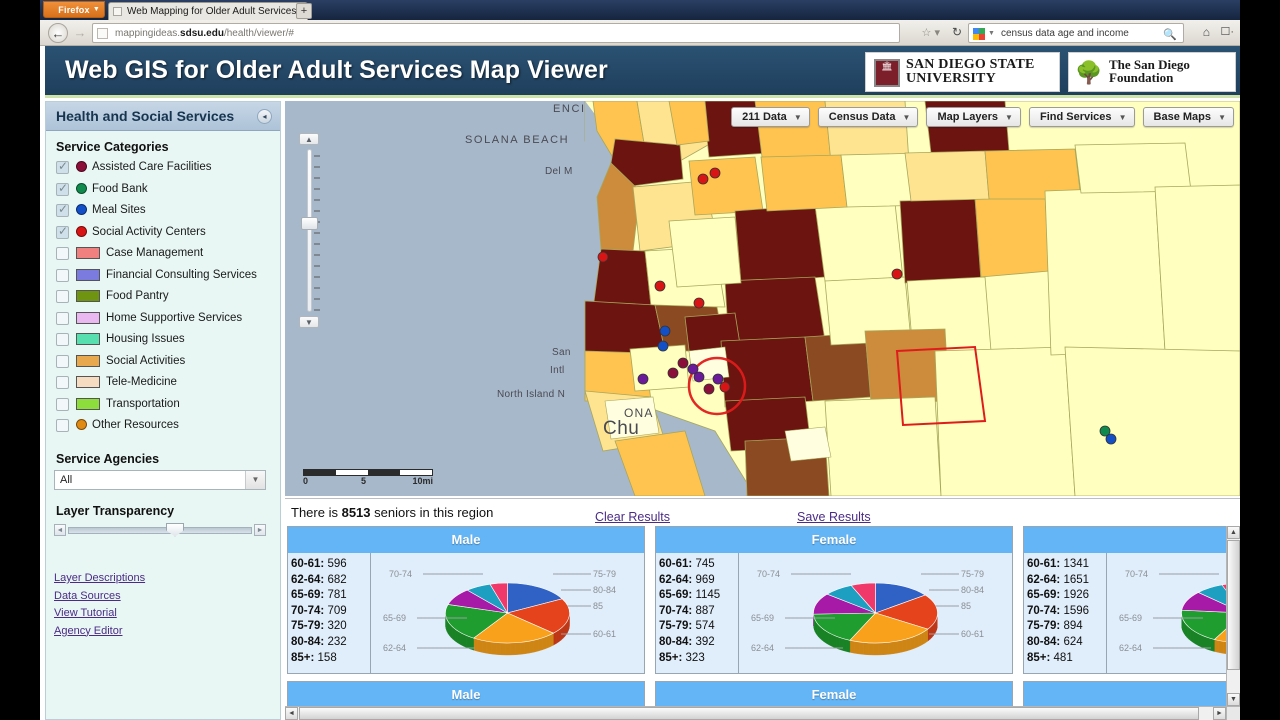 This screenshot has height=720, width=1280. What do you see at coordinates (749, 713) in the screenshot?
I see `horizontal-scroll-thumb` at bounding box center [749, 713].